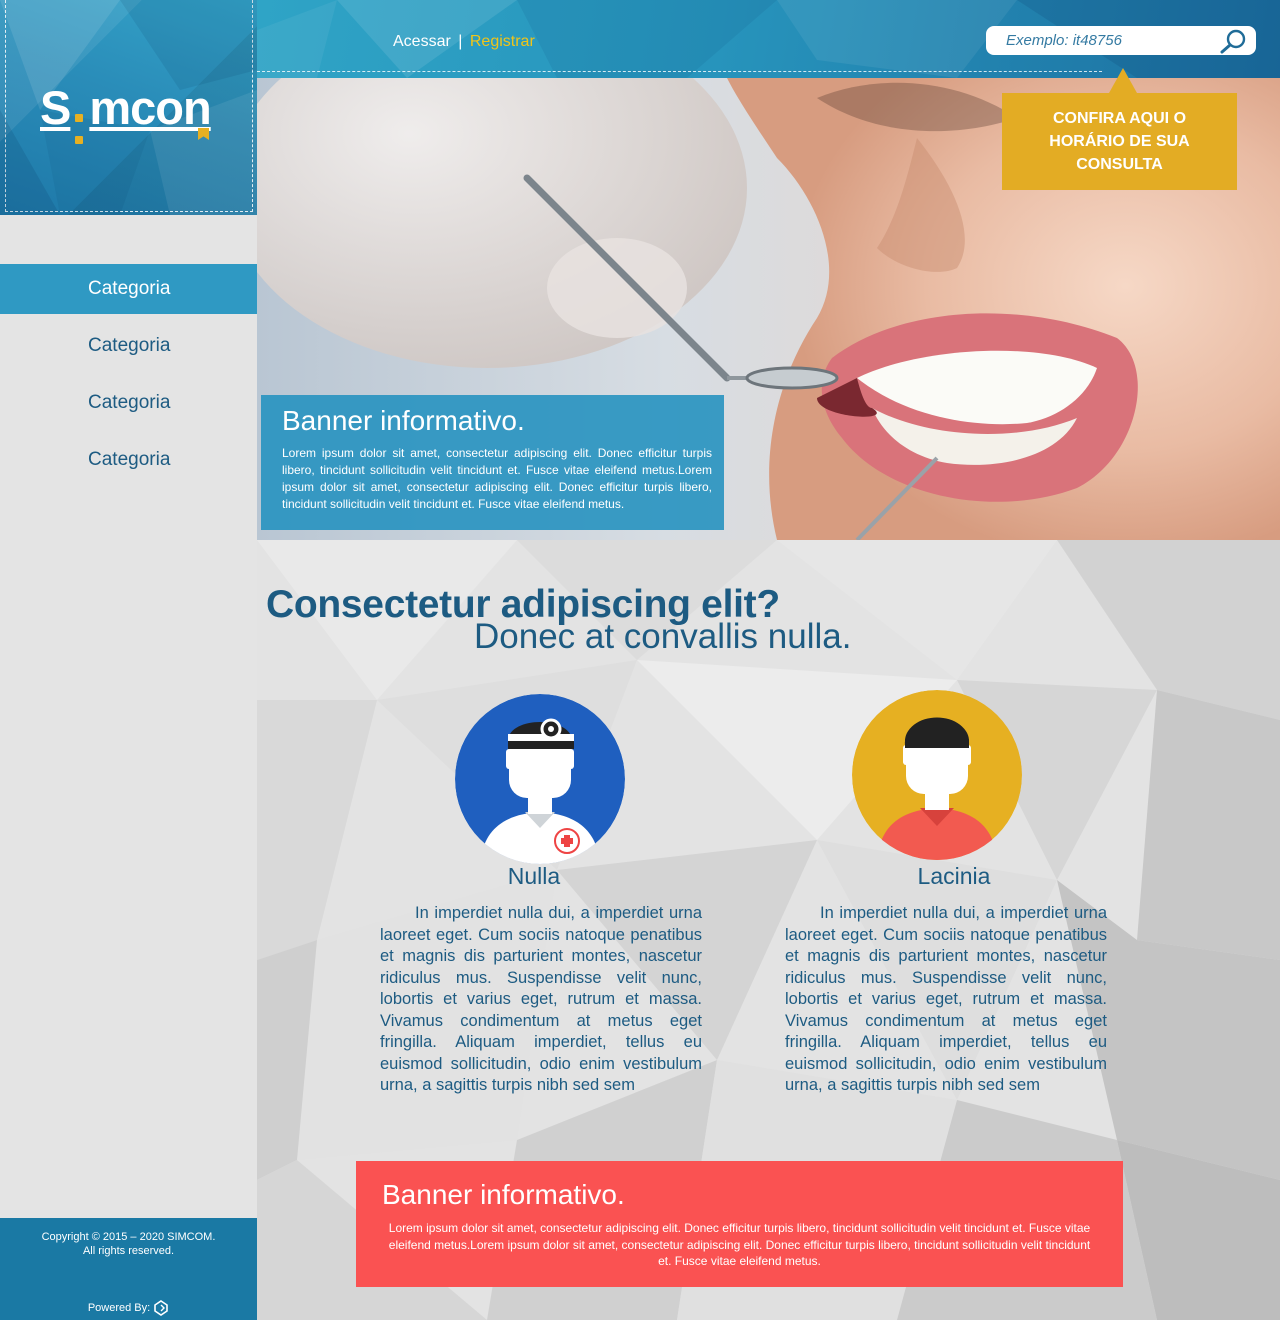 The width and height of the screenshot is (1280, 1320). Describe the element at coordinates (1123, 80) in the screenshot. I see `cta-arrow-icon` at that location.